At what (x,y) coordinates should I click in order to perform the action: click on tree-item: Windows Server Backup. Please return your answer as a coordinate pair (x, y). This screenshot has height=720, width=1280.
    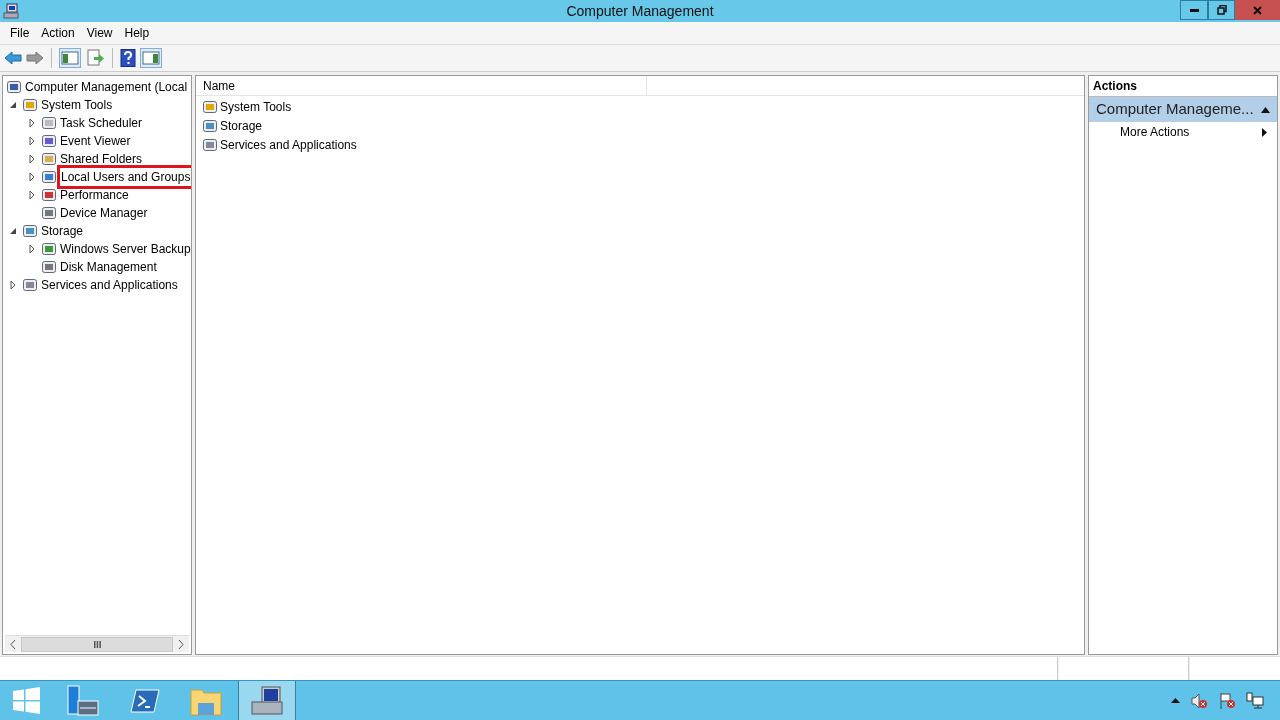
    Looking at the image, I should click on (125, 249).